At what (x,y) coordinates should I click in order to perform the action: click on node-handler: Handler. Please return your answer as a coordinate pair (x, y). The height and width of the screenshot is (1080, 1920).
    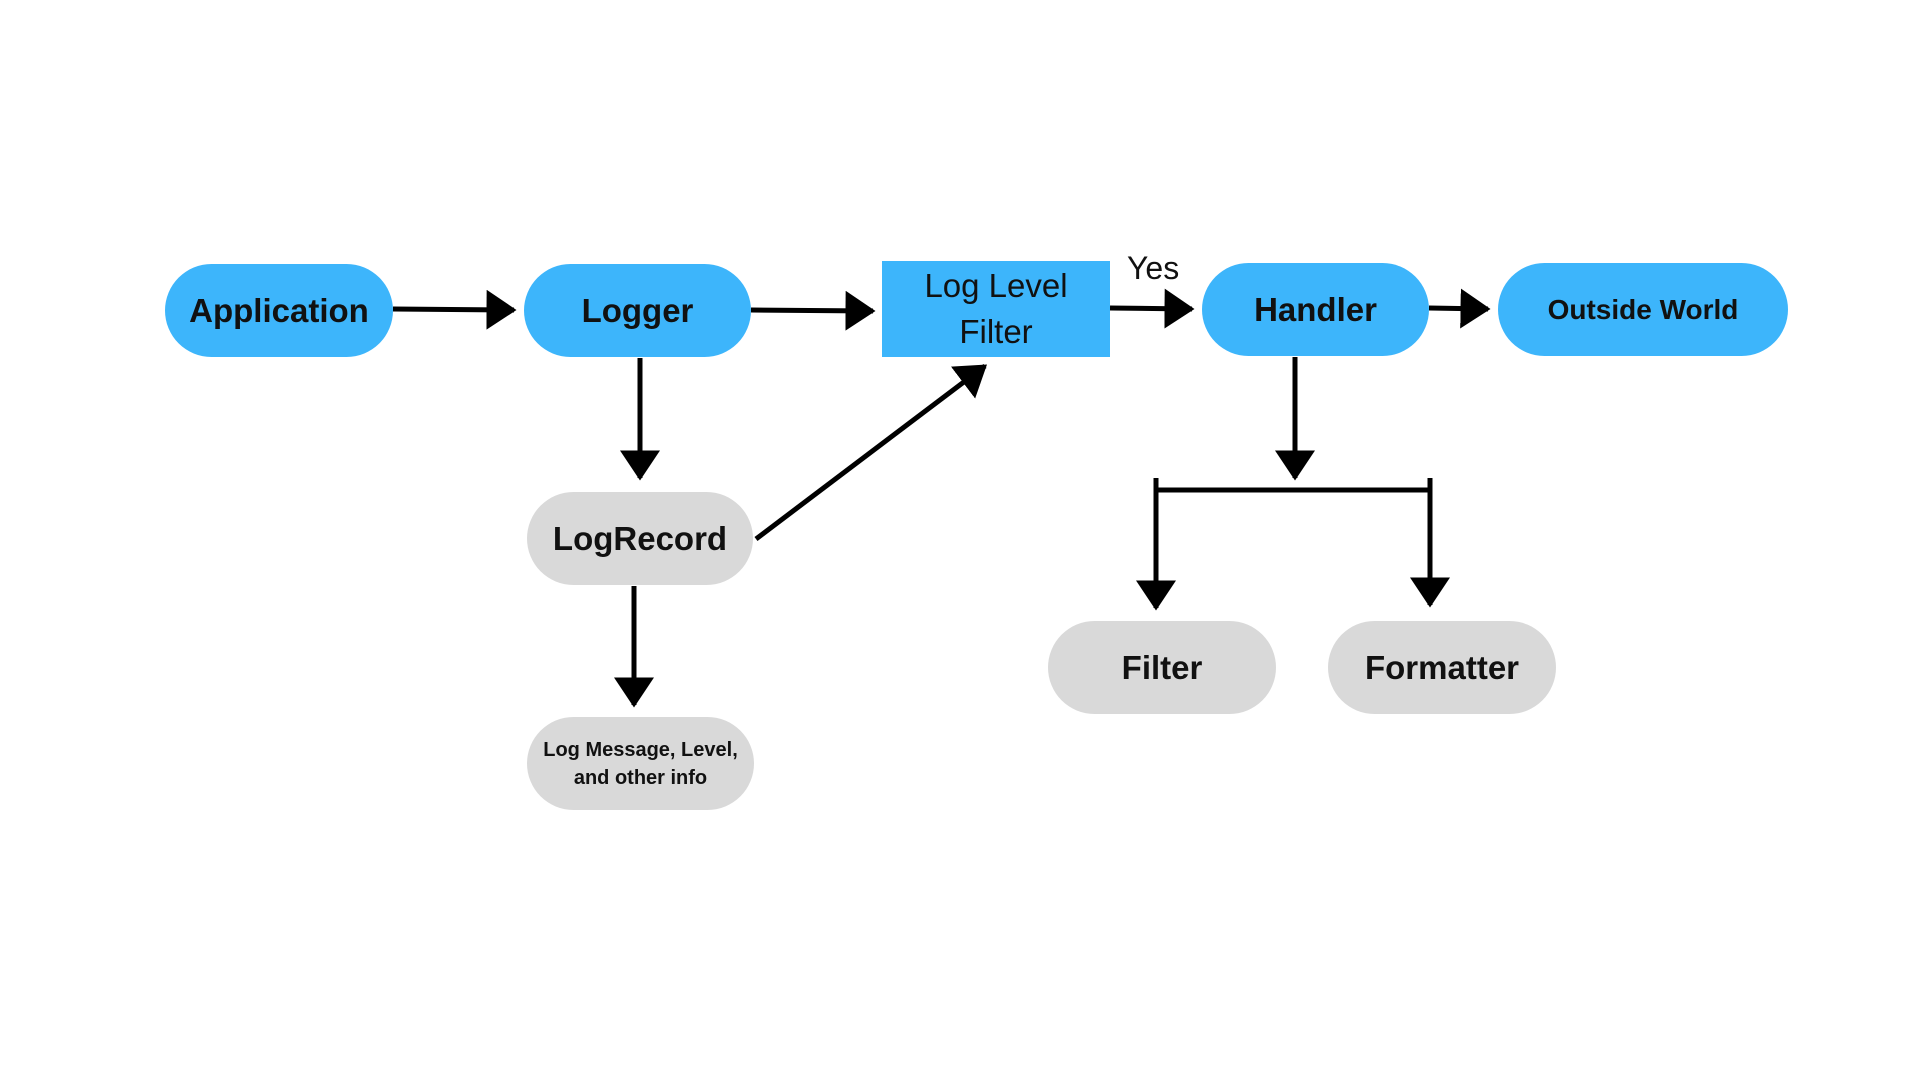
    Looking at the image, I should click on (1315, 309).